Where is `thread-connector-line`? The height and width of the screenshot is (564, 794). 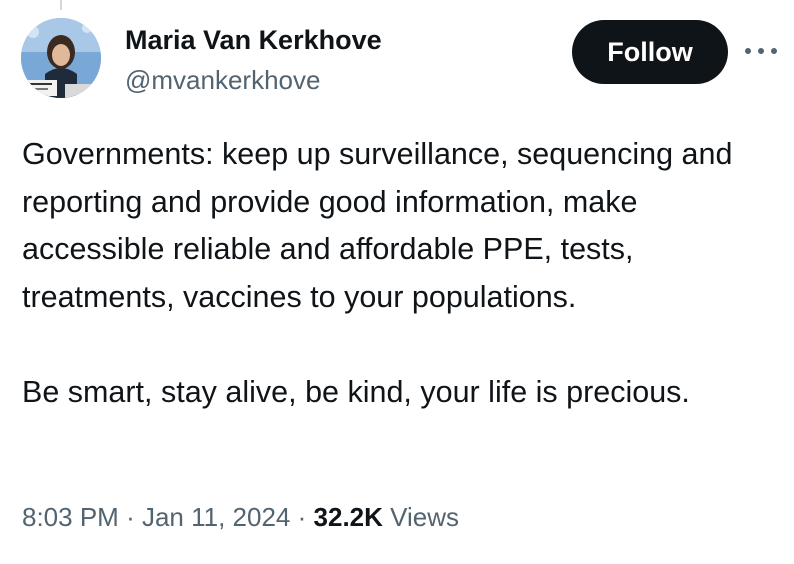
thread-connector-line is located at coordinates (61, 5).